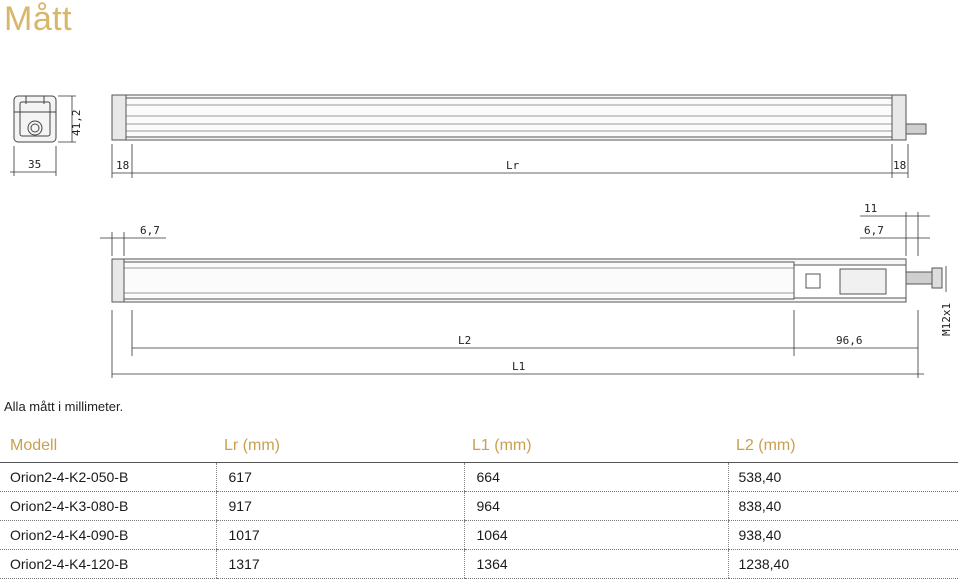 This screenshot has width=960, height=588. What do you see at coordinates (842, 564) in the screenshot?
I see `l2-cell: 1238,40` at bounding box center [842, 564].